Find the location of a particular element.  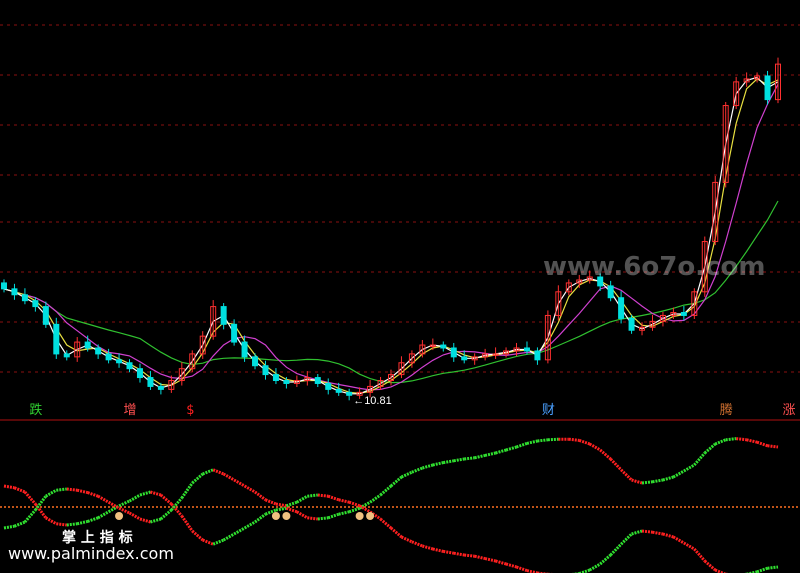

site-watermark: www.6o7o.com is located at coordinates (654, 267).